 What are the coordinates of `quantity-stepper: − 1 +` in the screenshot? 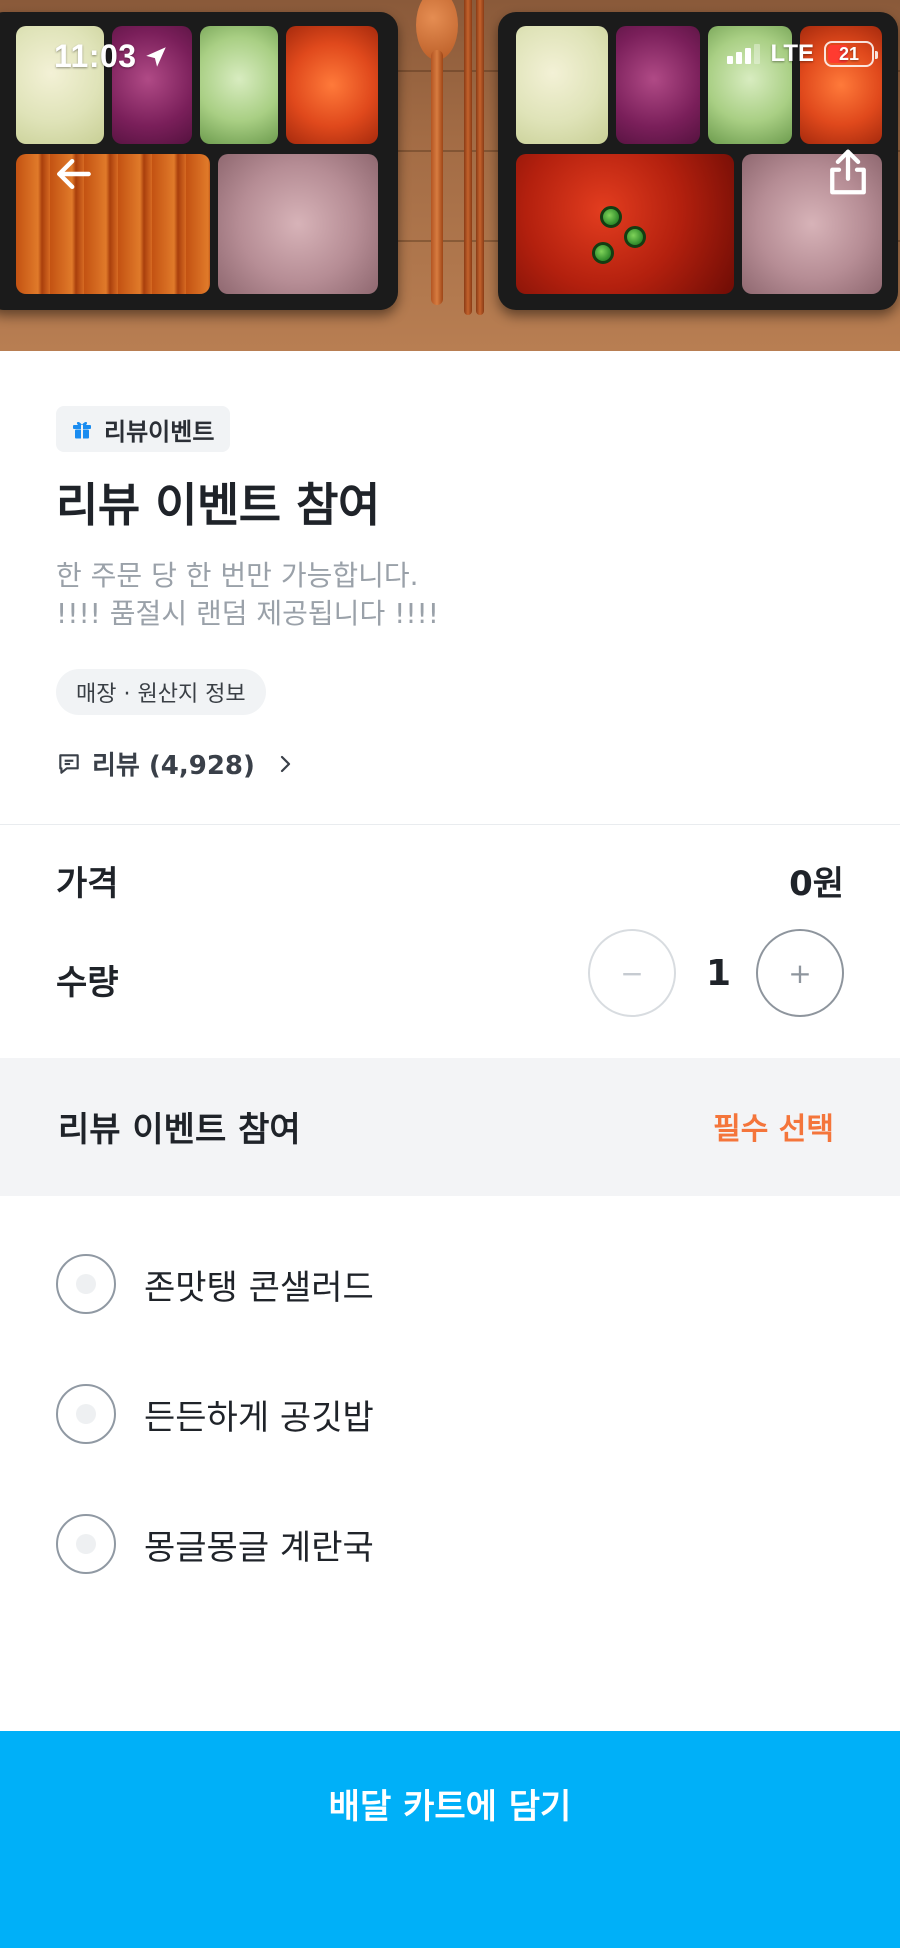 It's located at (716, 973).